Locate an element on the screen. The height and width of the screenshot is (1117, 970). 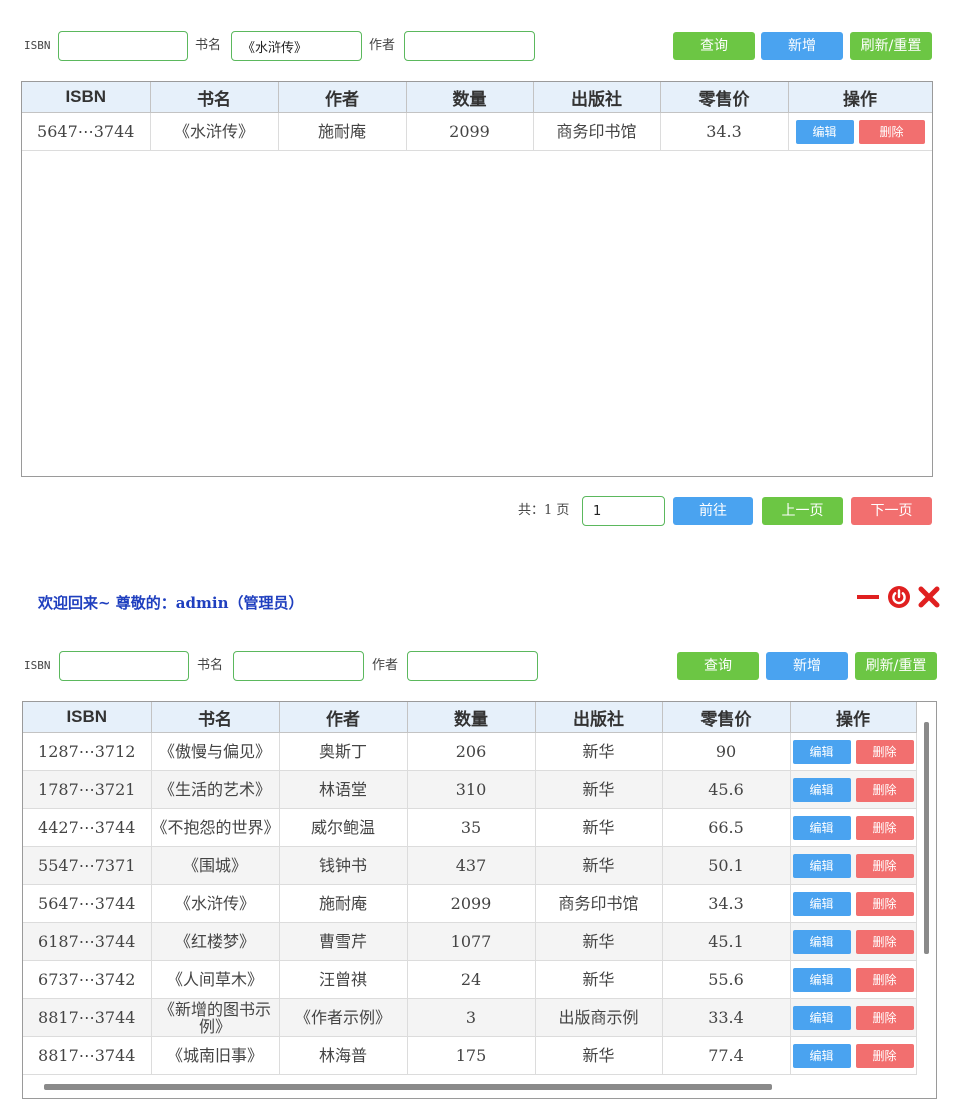
cell-author: 汪曾祺 is located at coordinates (343, 979).